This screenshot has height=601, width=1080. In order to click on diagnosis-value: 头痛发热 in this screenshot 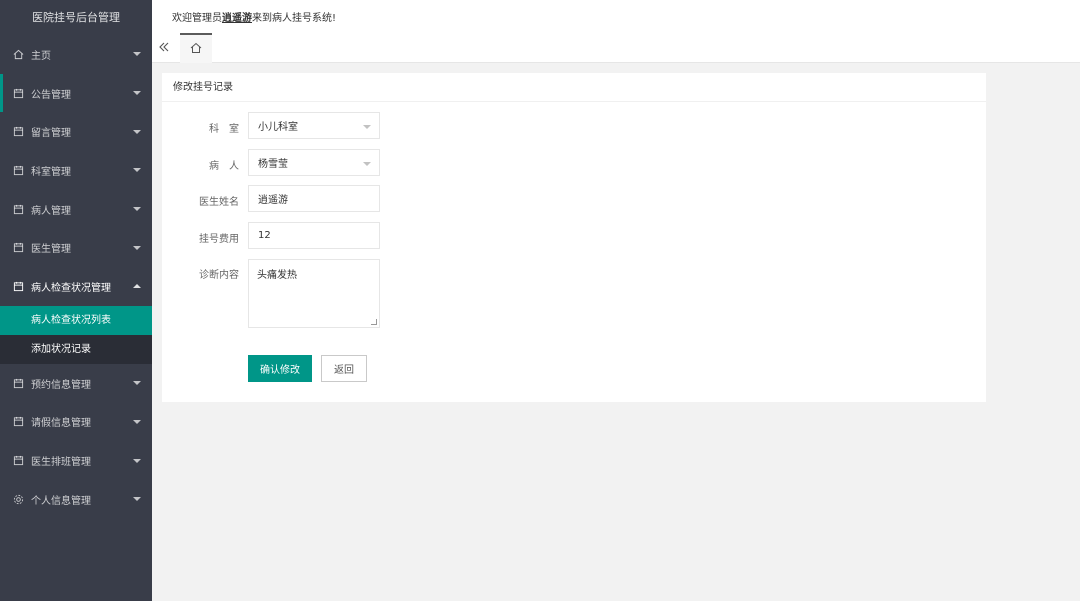, I will do `click(277, 275)`.